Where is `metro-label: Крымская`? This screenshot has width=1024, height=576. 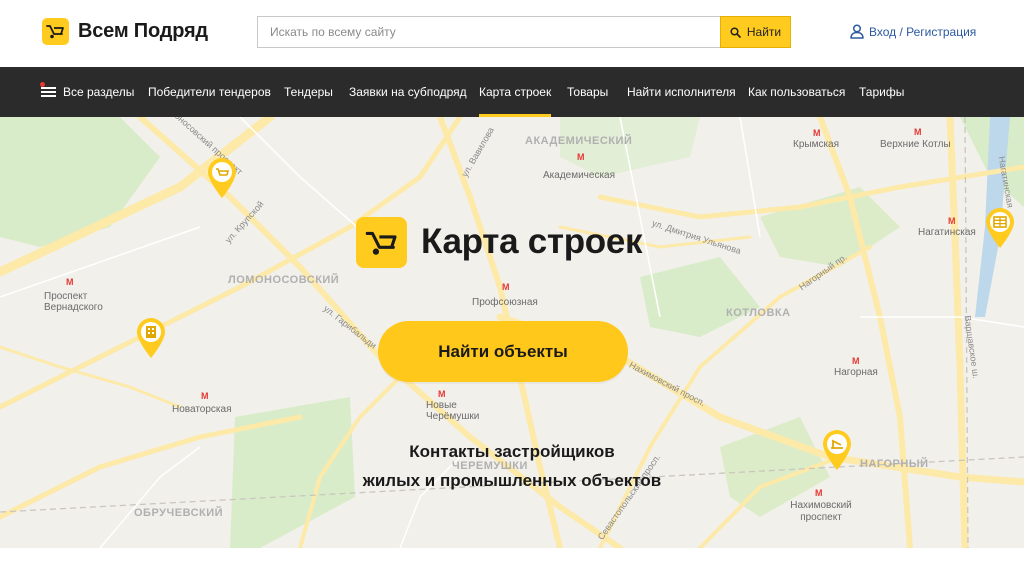 metro-label: Крымская is located at coordinates (816, 144).